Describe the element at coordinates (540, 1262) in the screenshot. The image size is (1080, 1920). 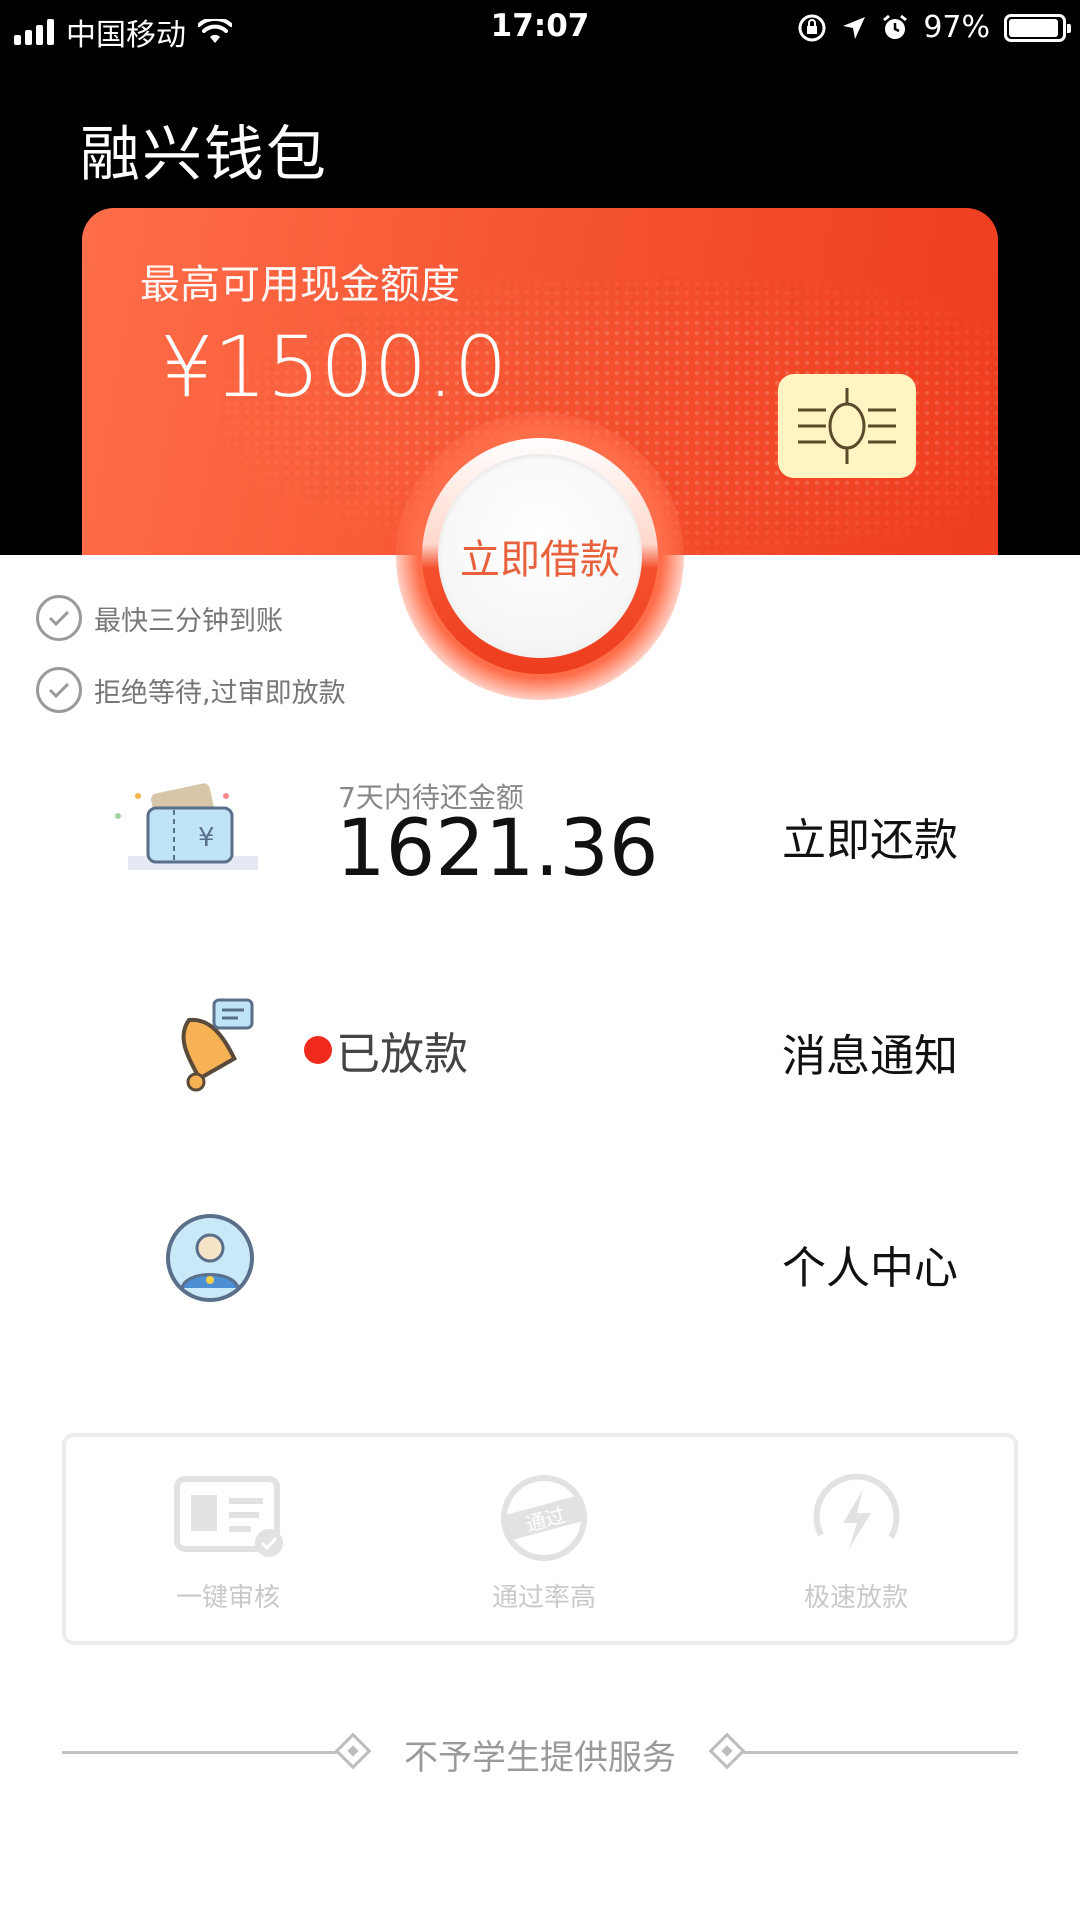
I see `profile-row: 个人中心` at that location.